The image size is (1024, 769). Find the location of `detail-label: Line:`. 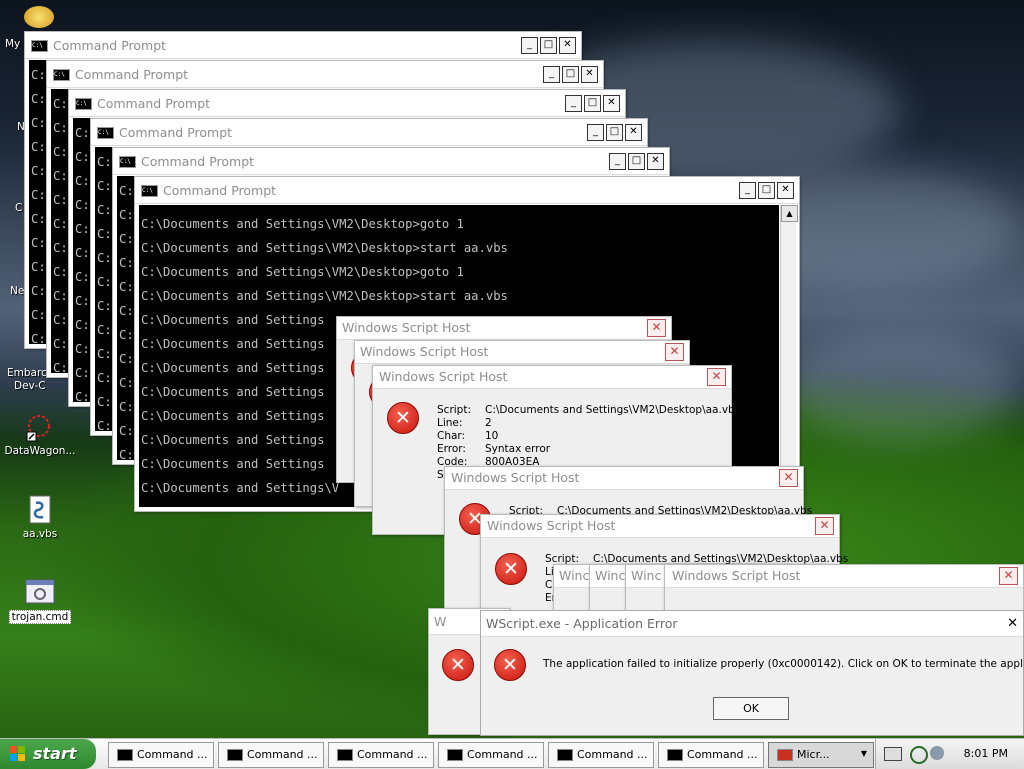

detail-label: Line: is located at coordinates (450, 423).